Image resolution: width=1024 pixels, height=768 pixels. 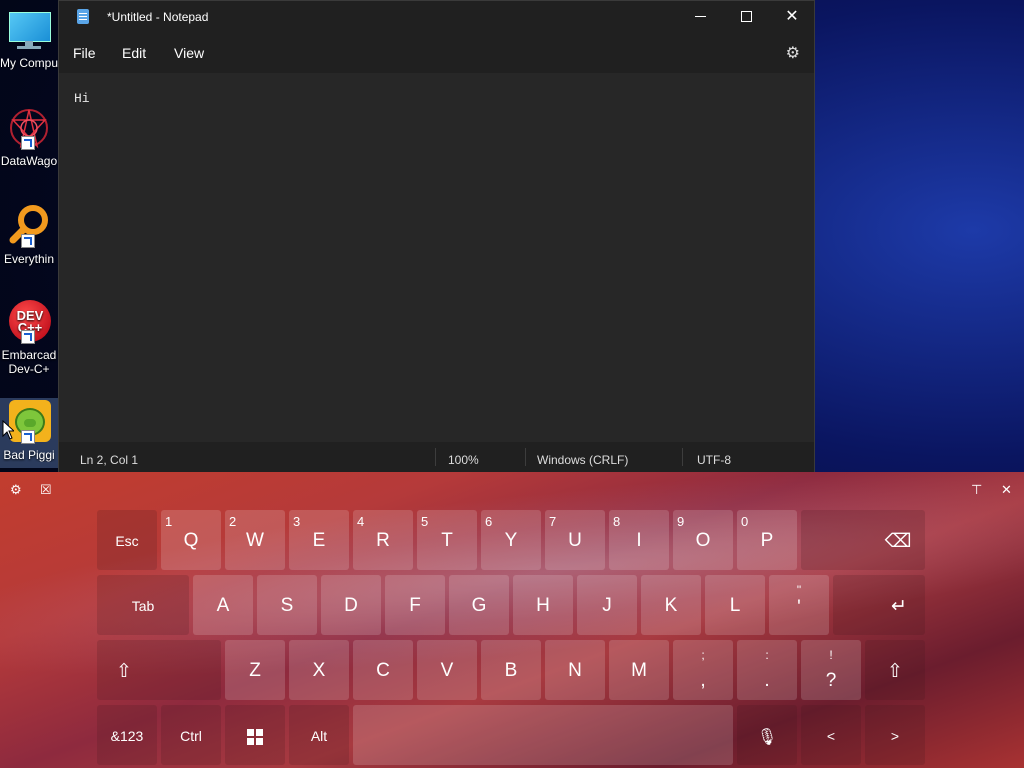 I want to click on key-g: G, so click(x=479, y=605).